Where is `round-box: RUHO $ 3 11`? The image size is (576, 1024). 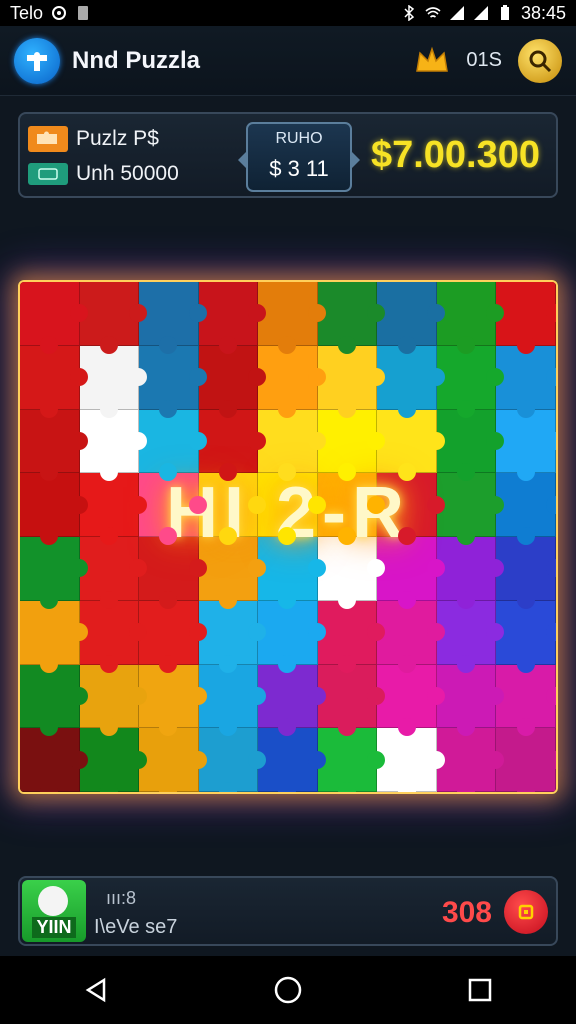 round-box: RUHO $ 3 11 is located at coordinates (299, 157).